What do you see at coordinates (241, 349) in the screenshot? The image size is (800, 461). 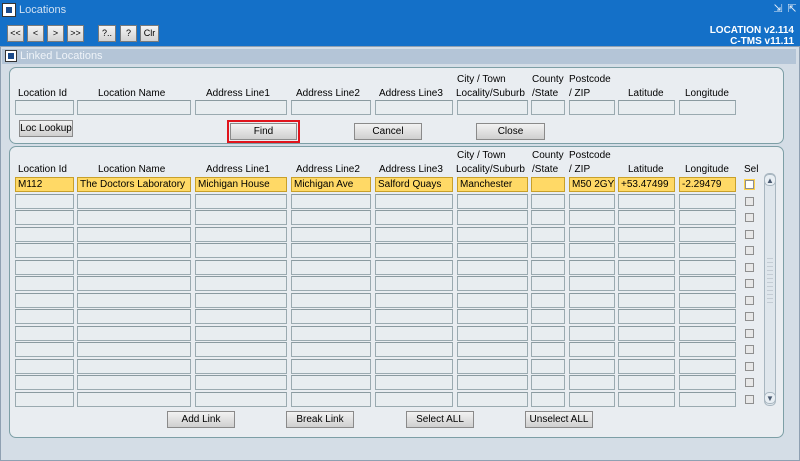 I see `row-11-address-line1-field` at bounding box center [241, 349].